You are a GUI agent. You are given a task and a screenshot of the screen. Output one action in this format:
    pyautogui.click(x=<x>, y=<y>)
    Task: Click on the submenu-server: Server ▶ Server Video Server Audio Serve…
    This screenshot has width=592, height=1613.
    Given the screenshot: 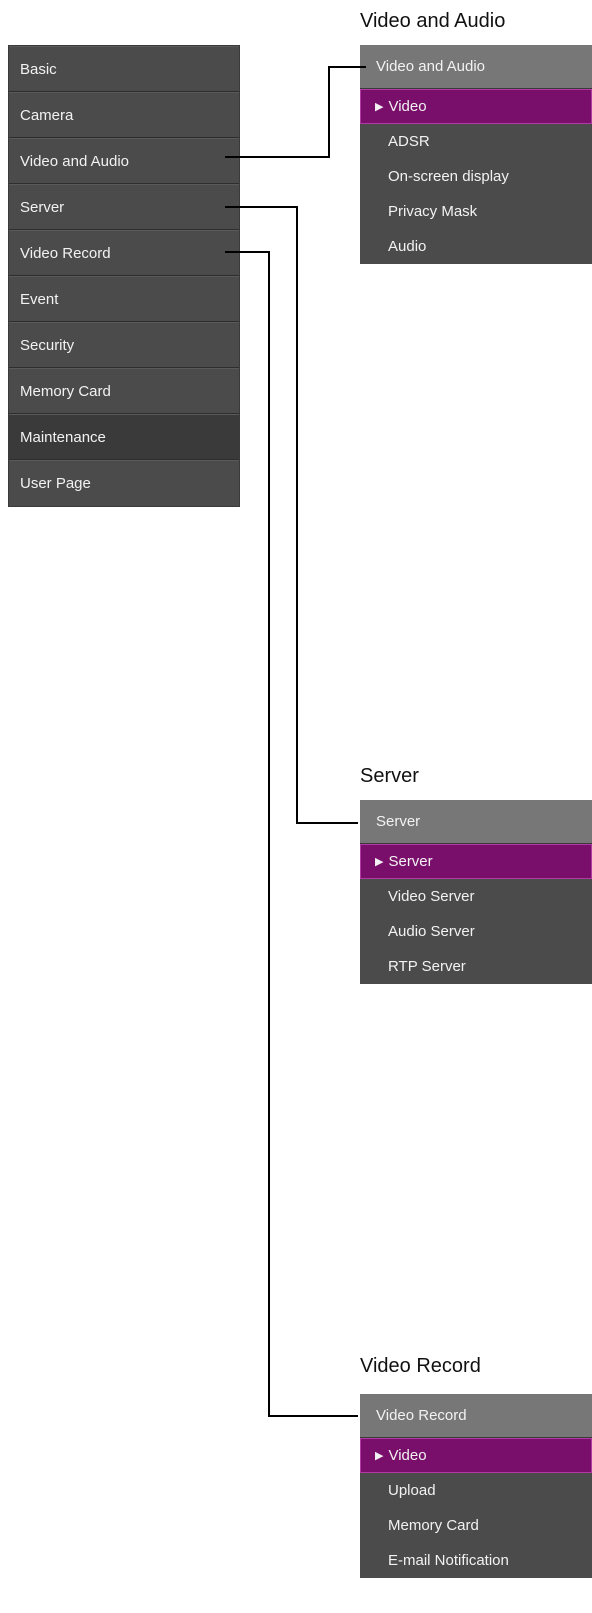 What is the action you would take?
    pyautogui.click(x=476, y=892)
    